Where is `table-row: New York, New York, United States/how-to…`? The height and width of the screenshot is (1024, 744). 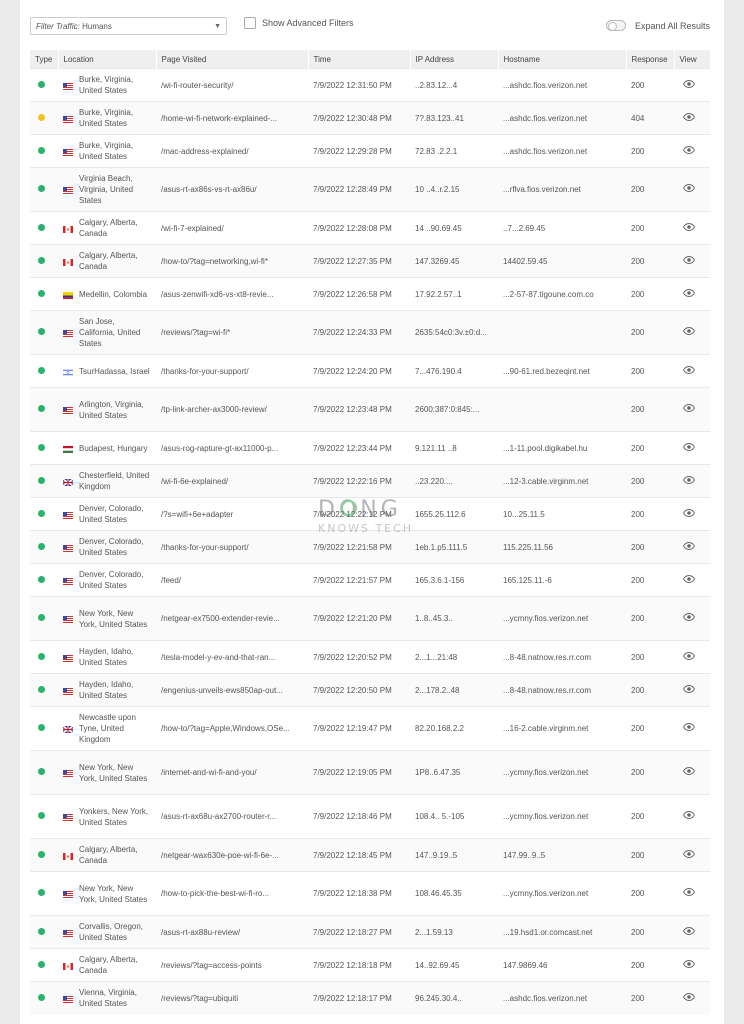 table-row: New York, New York, United States/how-to… is located at coordinates (370, 893).